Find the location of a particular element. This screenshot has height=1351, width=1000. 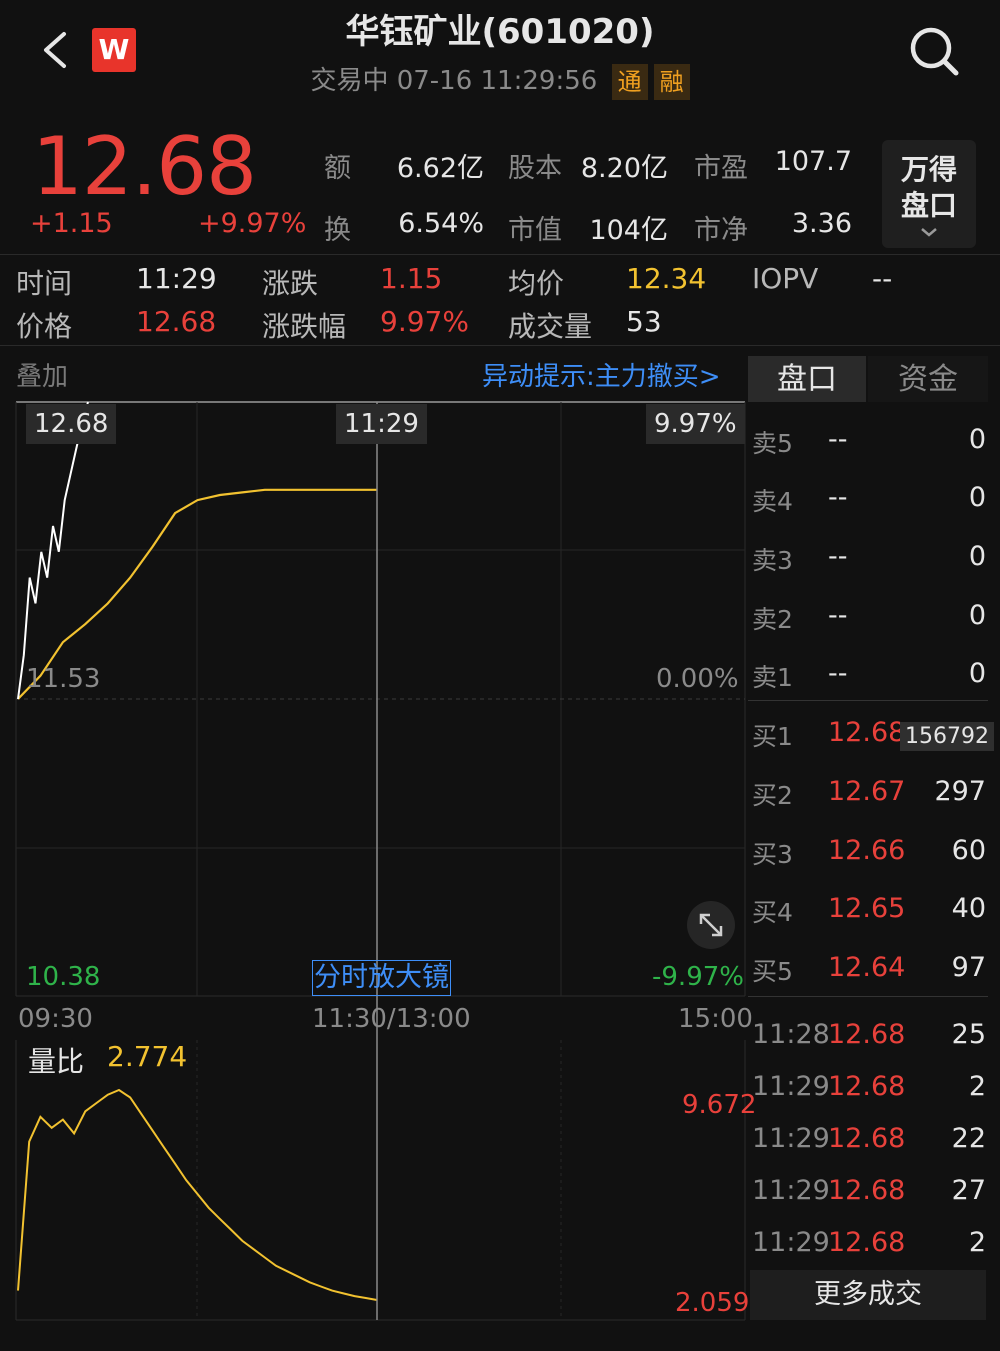

chart-low-pct: -9.97% is located at coordinates (698, 977).